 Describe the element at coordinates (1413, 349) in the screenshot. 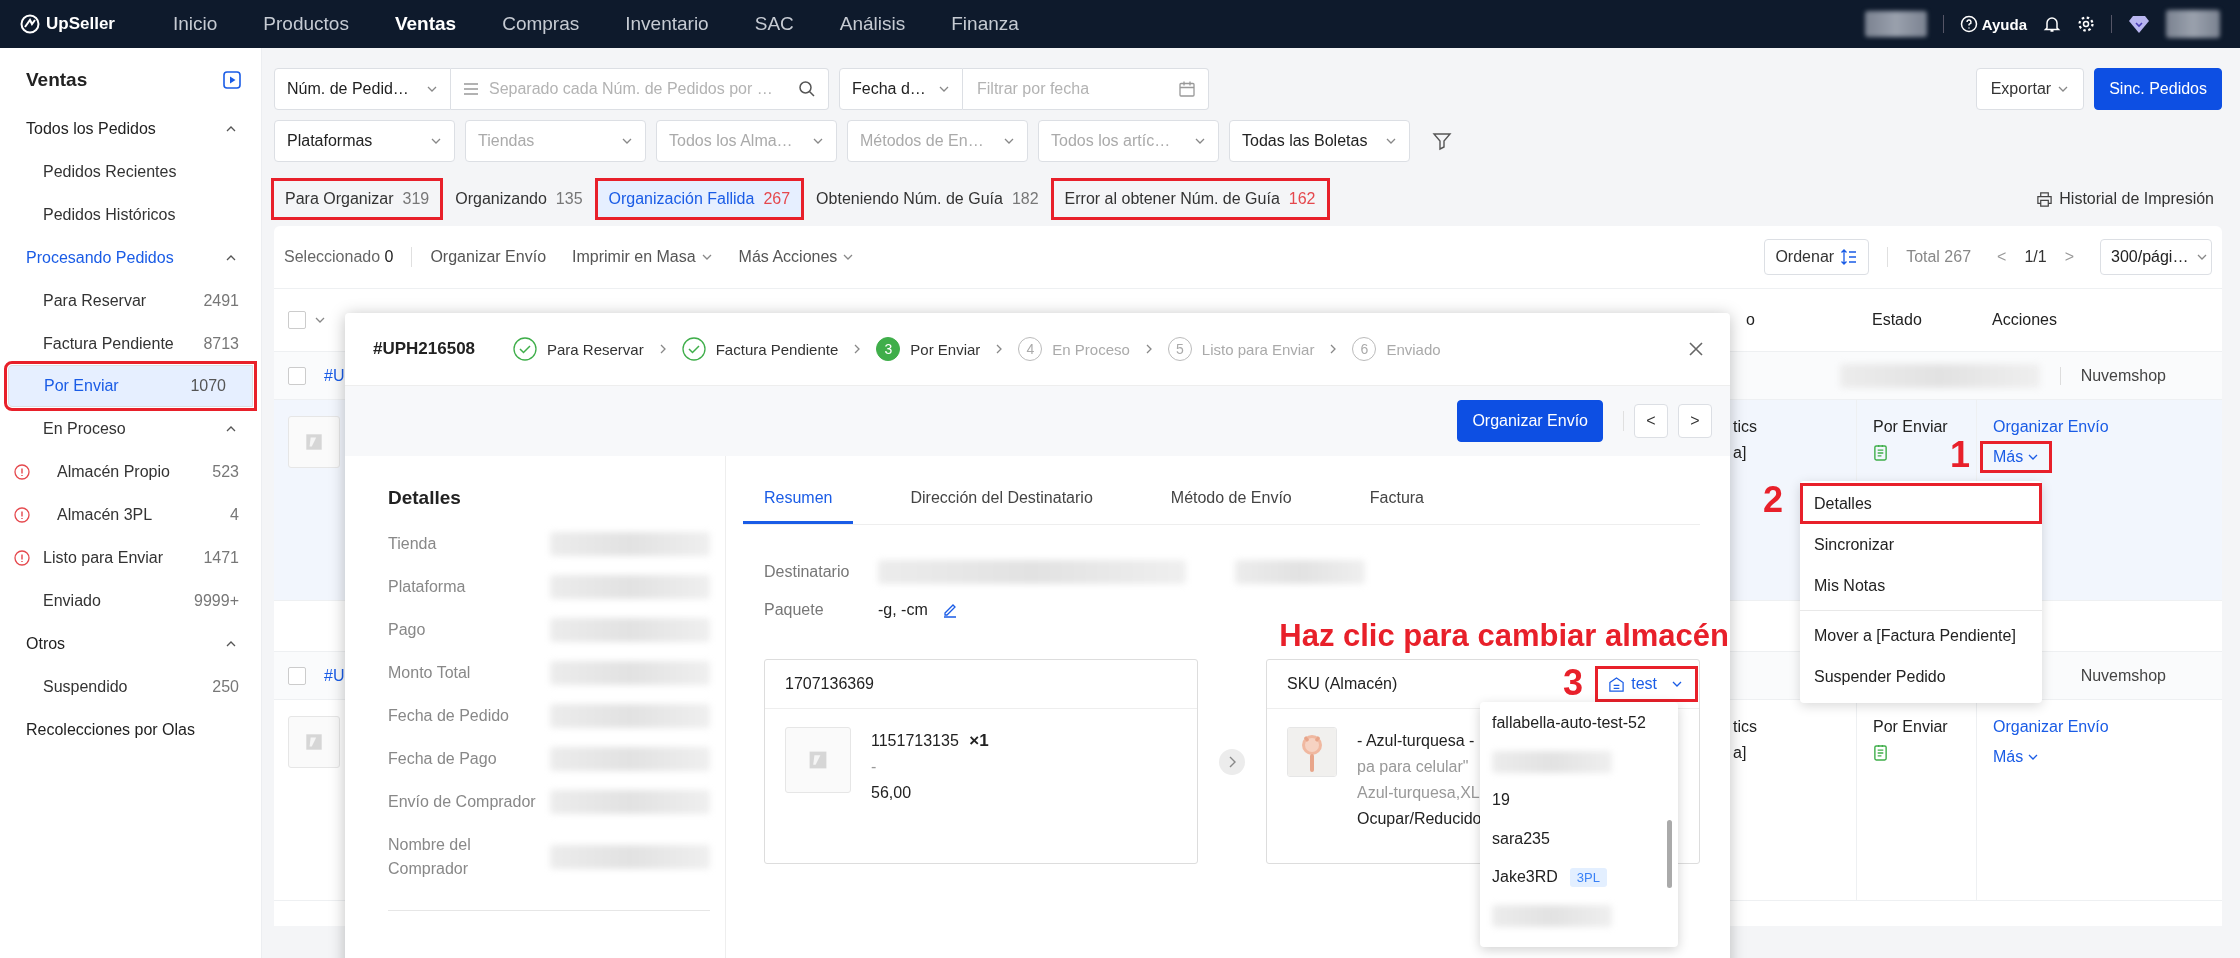

I see `step-label: Enviado` at that location.